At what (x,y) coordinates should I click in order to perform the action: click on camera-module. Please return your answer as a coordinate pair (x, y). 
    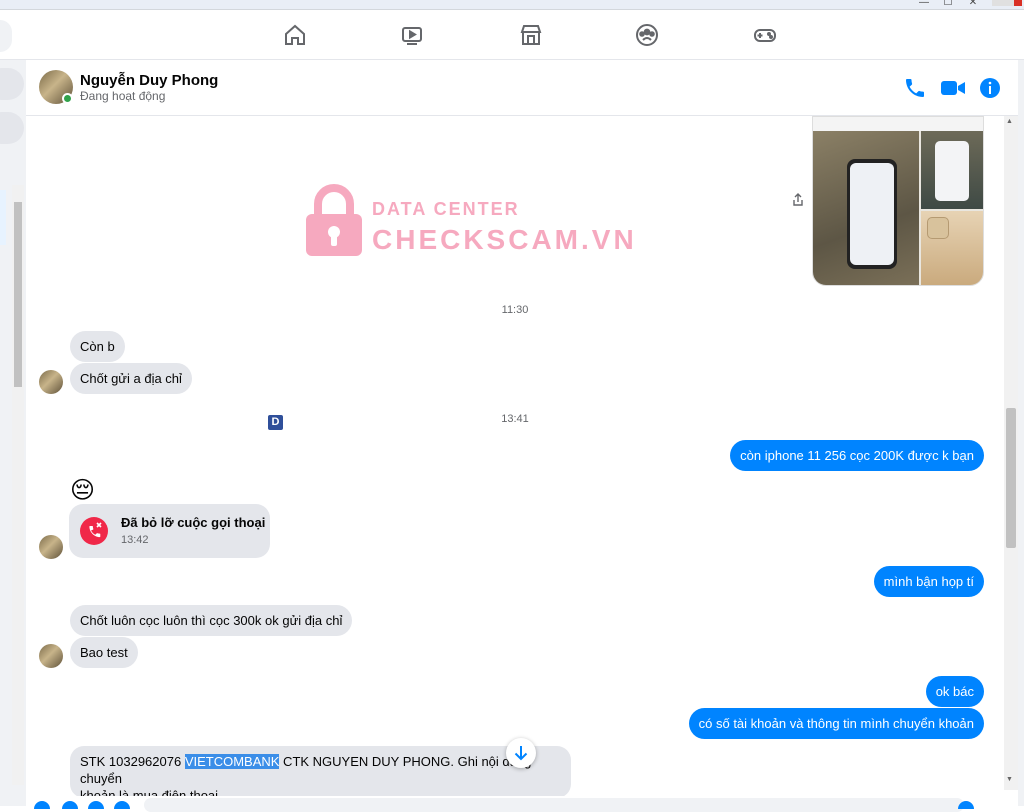
    Looking at the image, I should click on (938, 228).